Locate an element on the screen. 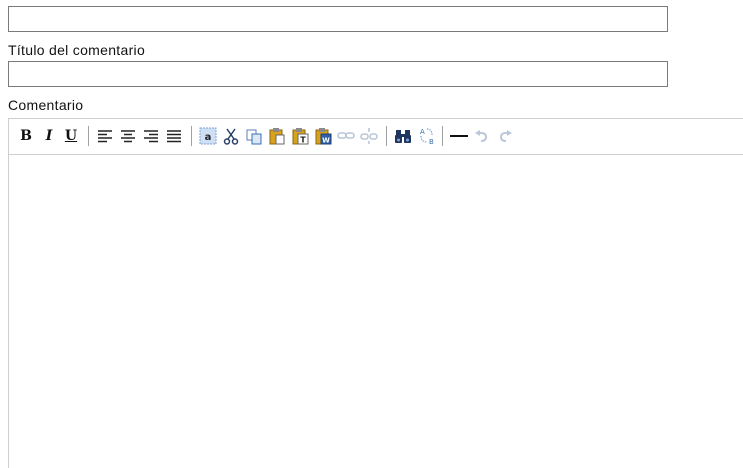 The image size is (743, 468). copy-icon is located at coordinates (254, 137).